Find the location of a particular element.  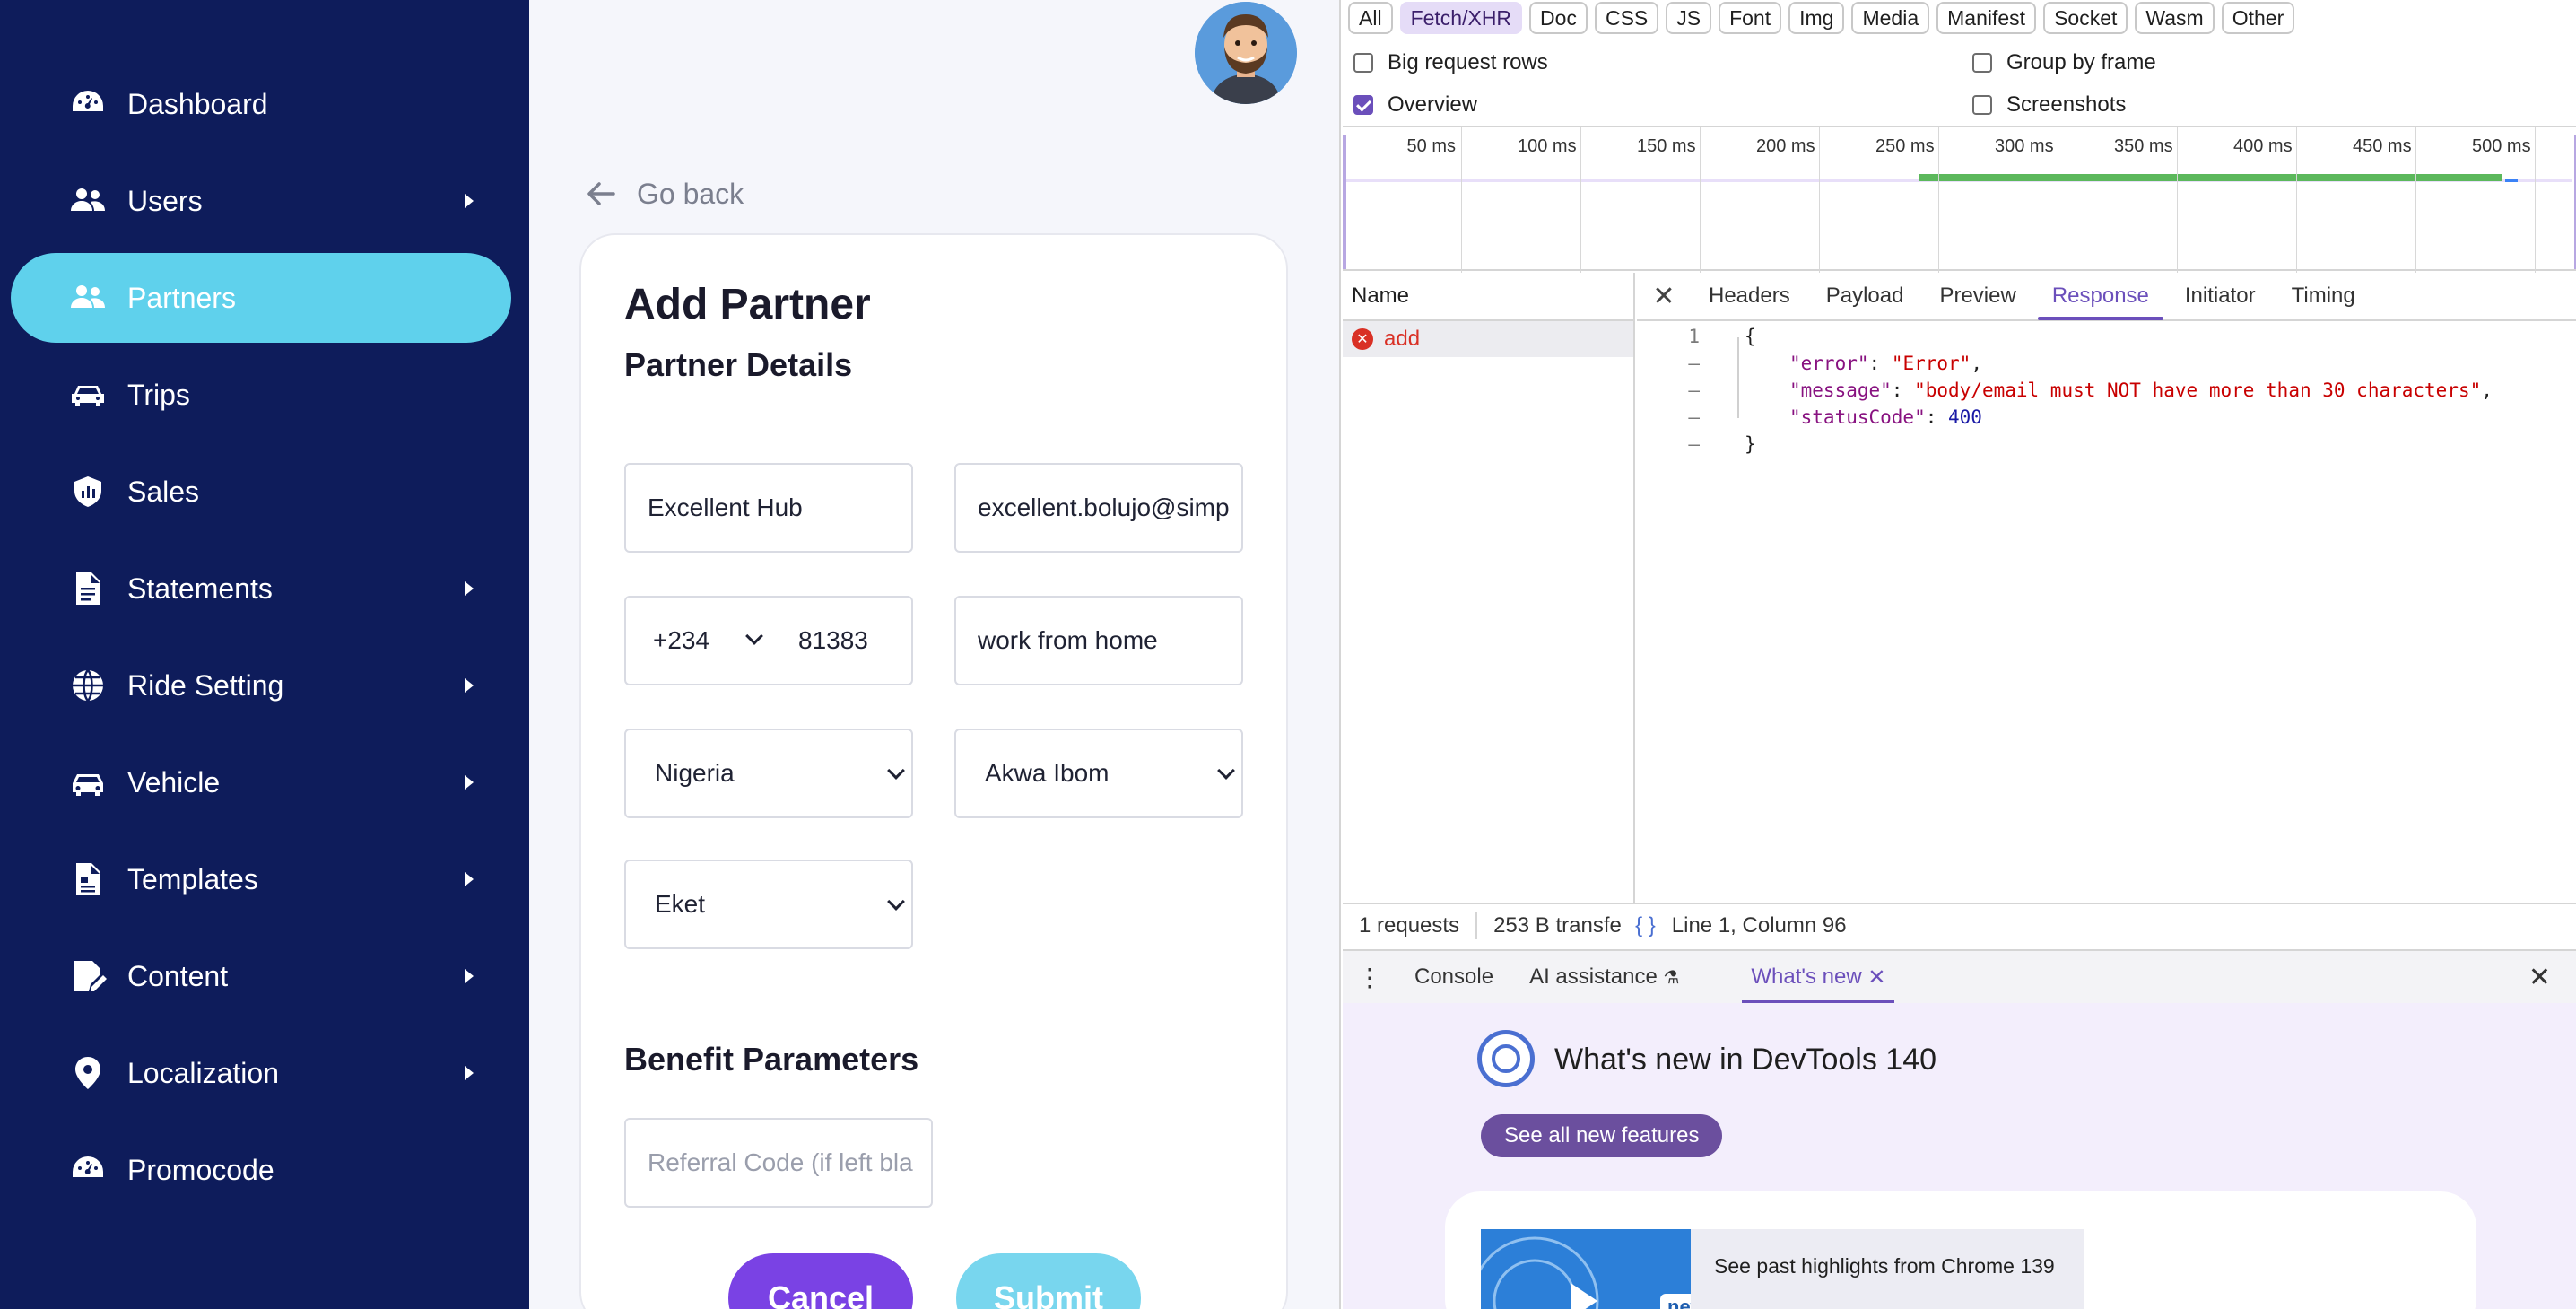

document-icon is located at coordinates (88, 588).